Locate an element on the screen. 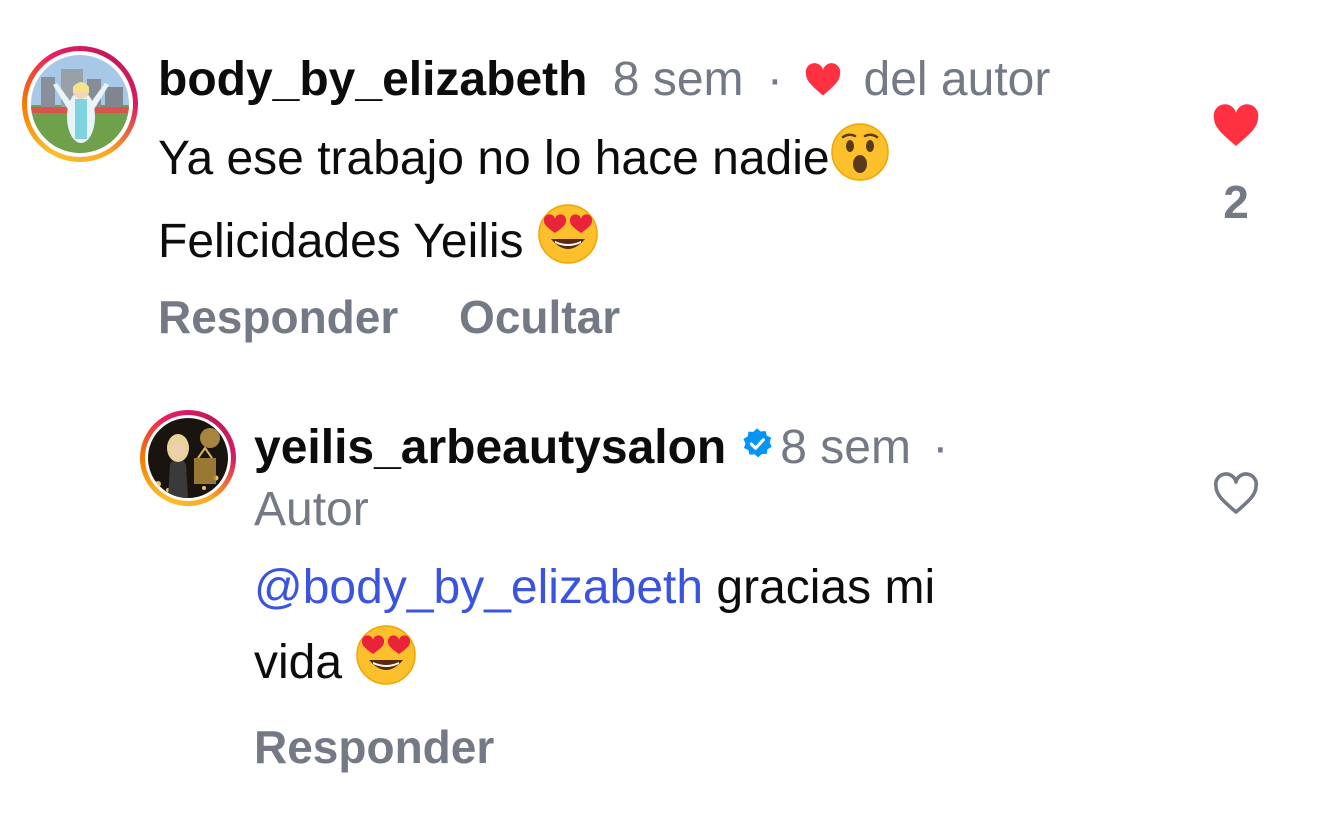  author-label-line: Autor is located at coordinates (311, 510).